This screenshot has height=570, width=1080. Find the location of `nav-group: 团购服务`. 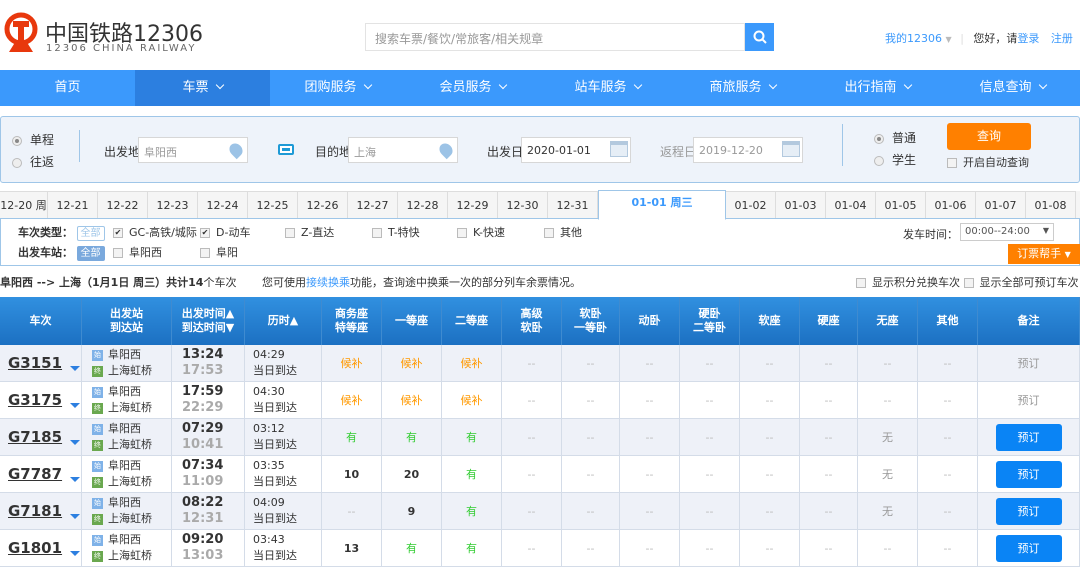

nav-group: 团购服务 is located at coordinates (337, 88).